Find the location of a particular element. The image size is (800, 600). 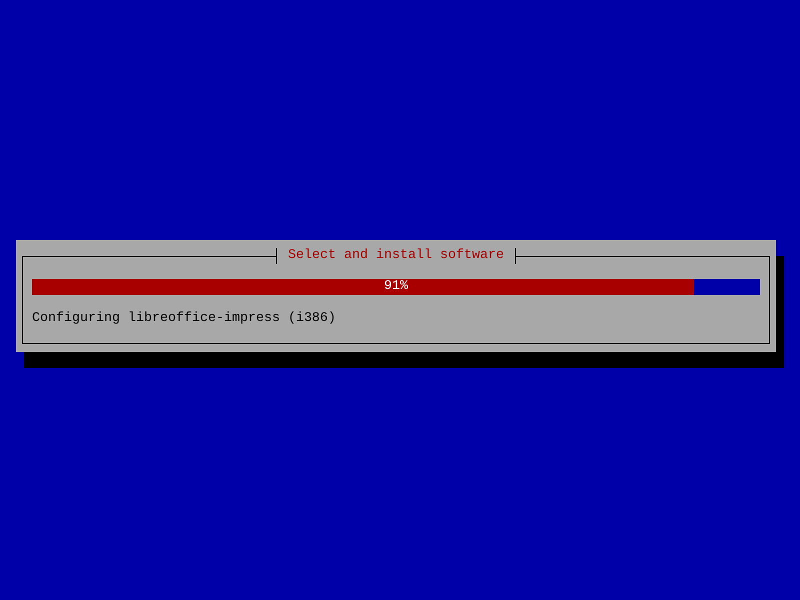

progress-percent: 91% is located at coordinates (396, 287).